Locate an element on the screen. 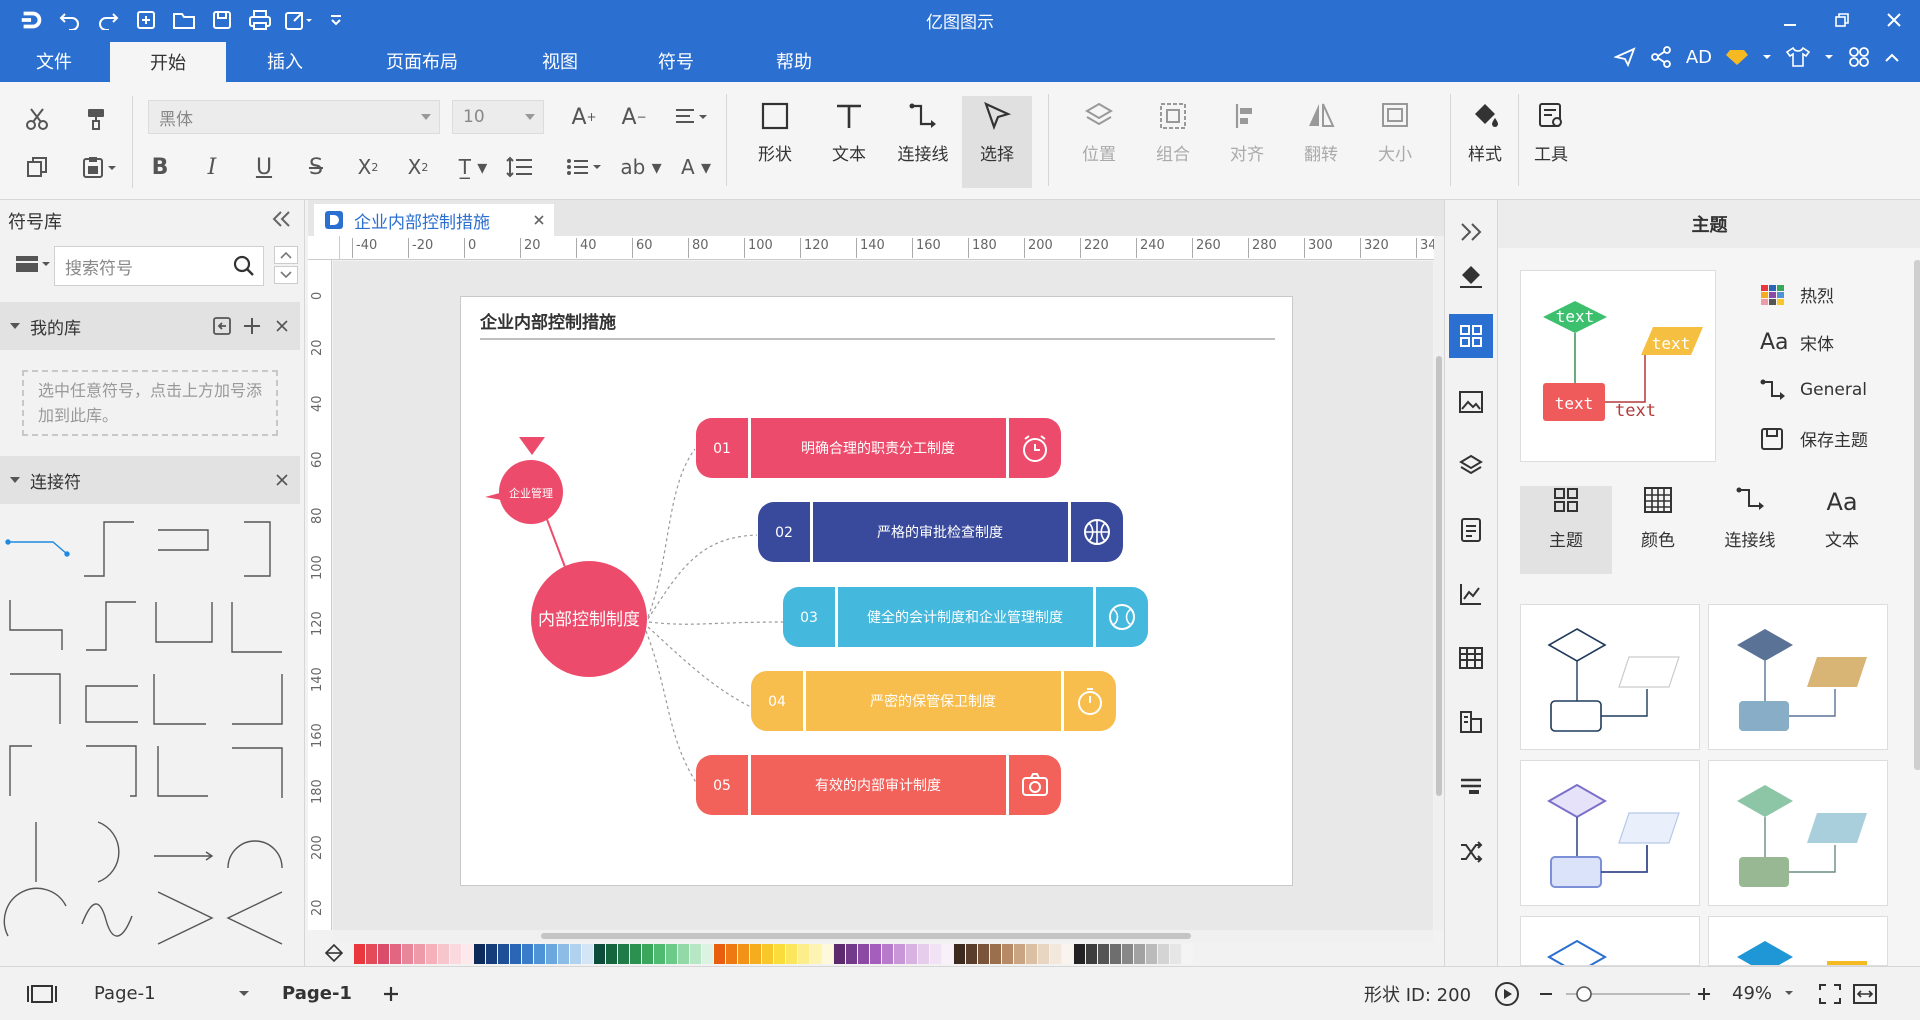 Image resolution: width=1920 pixels, height=1020 pixels. zoom-in-icon is located at coordinates (1704, 993).